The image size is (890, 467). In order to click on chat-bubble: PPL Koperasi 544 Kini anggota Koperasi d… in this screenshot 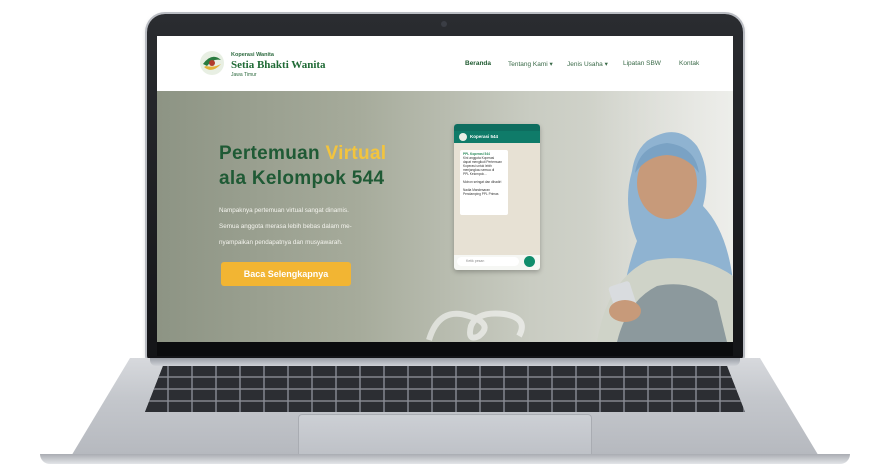, I will do `click(484, 182)`.